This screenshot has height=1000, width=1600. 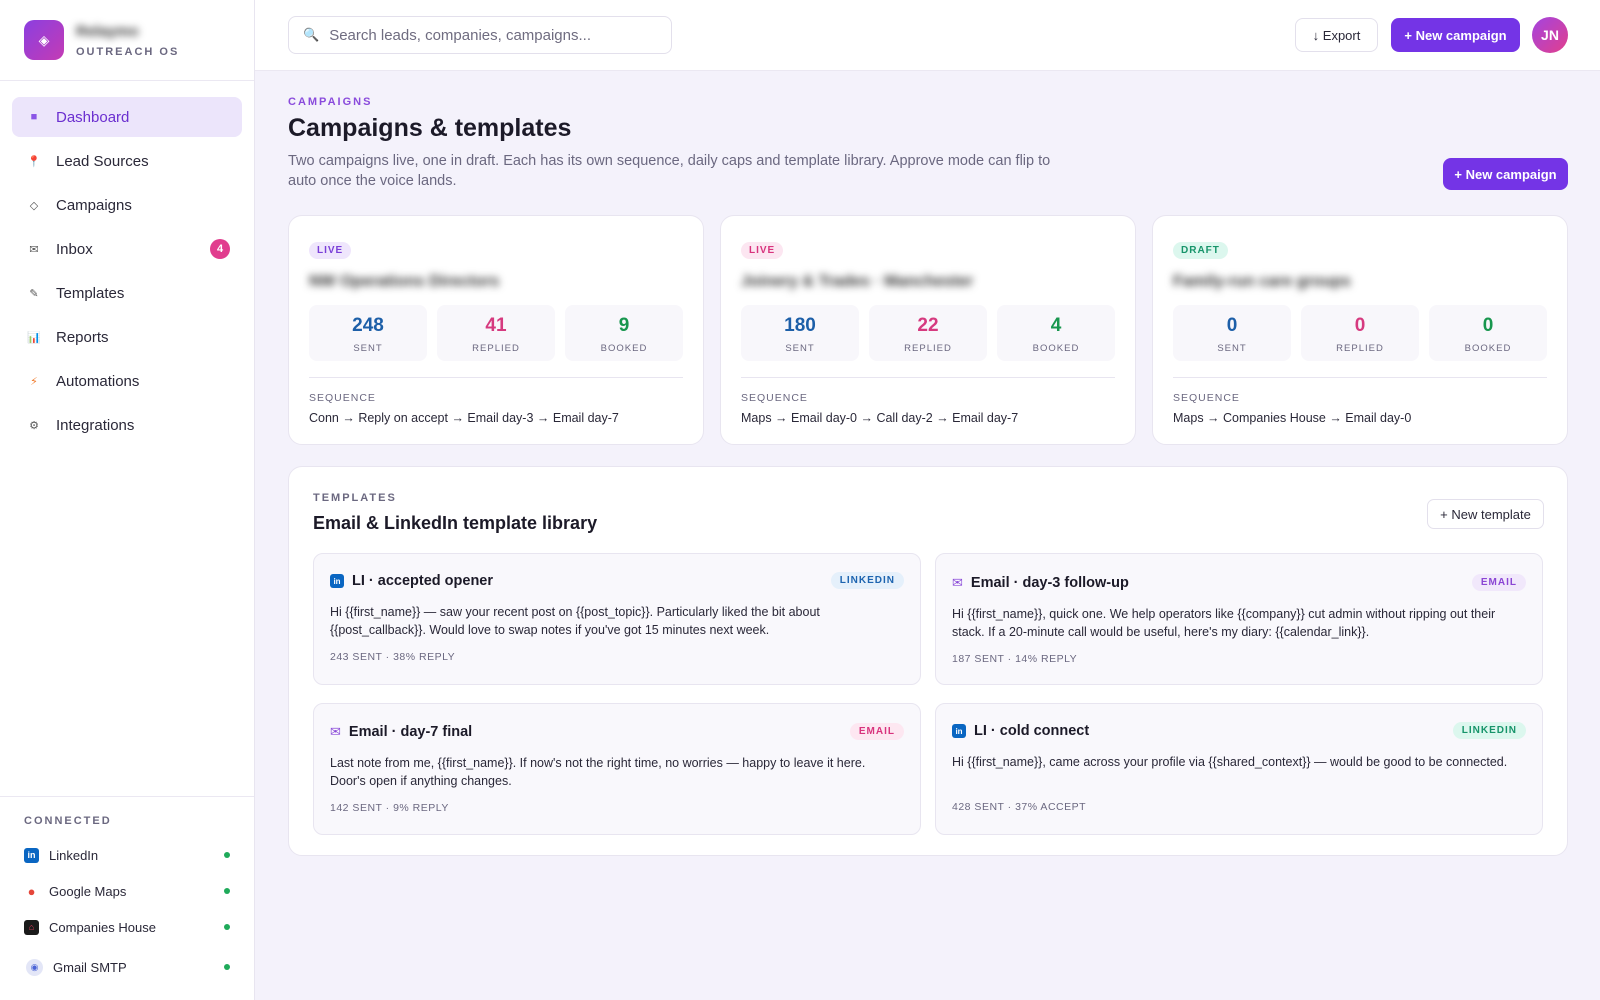 What do you see at coordinates (1489, 730) in the screenshot?
I see `template-channel-badge: LINKEDIN` at bounding box center [1489, 730].